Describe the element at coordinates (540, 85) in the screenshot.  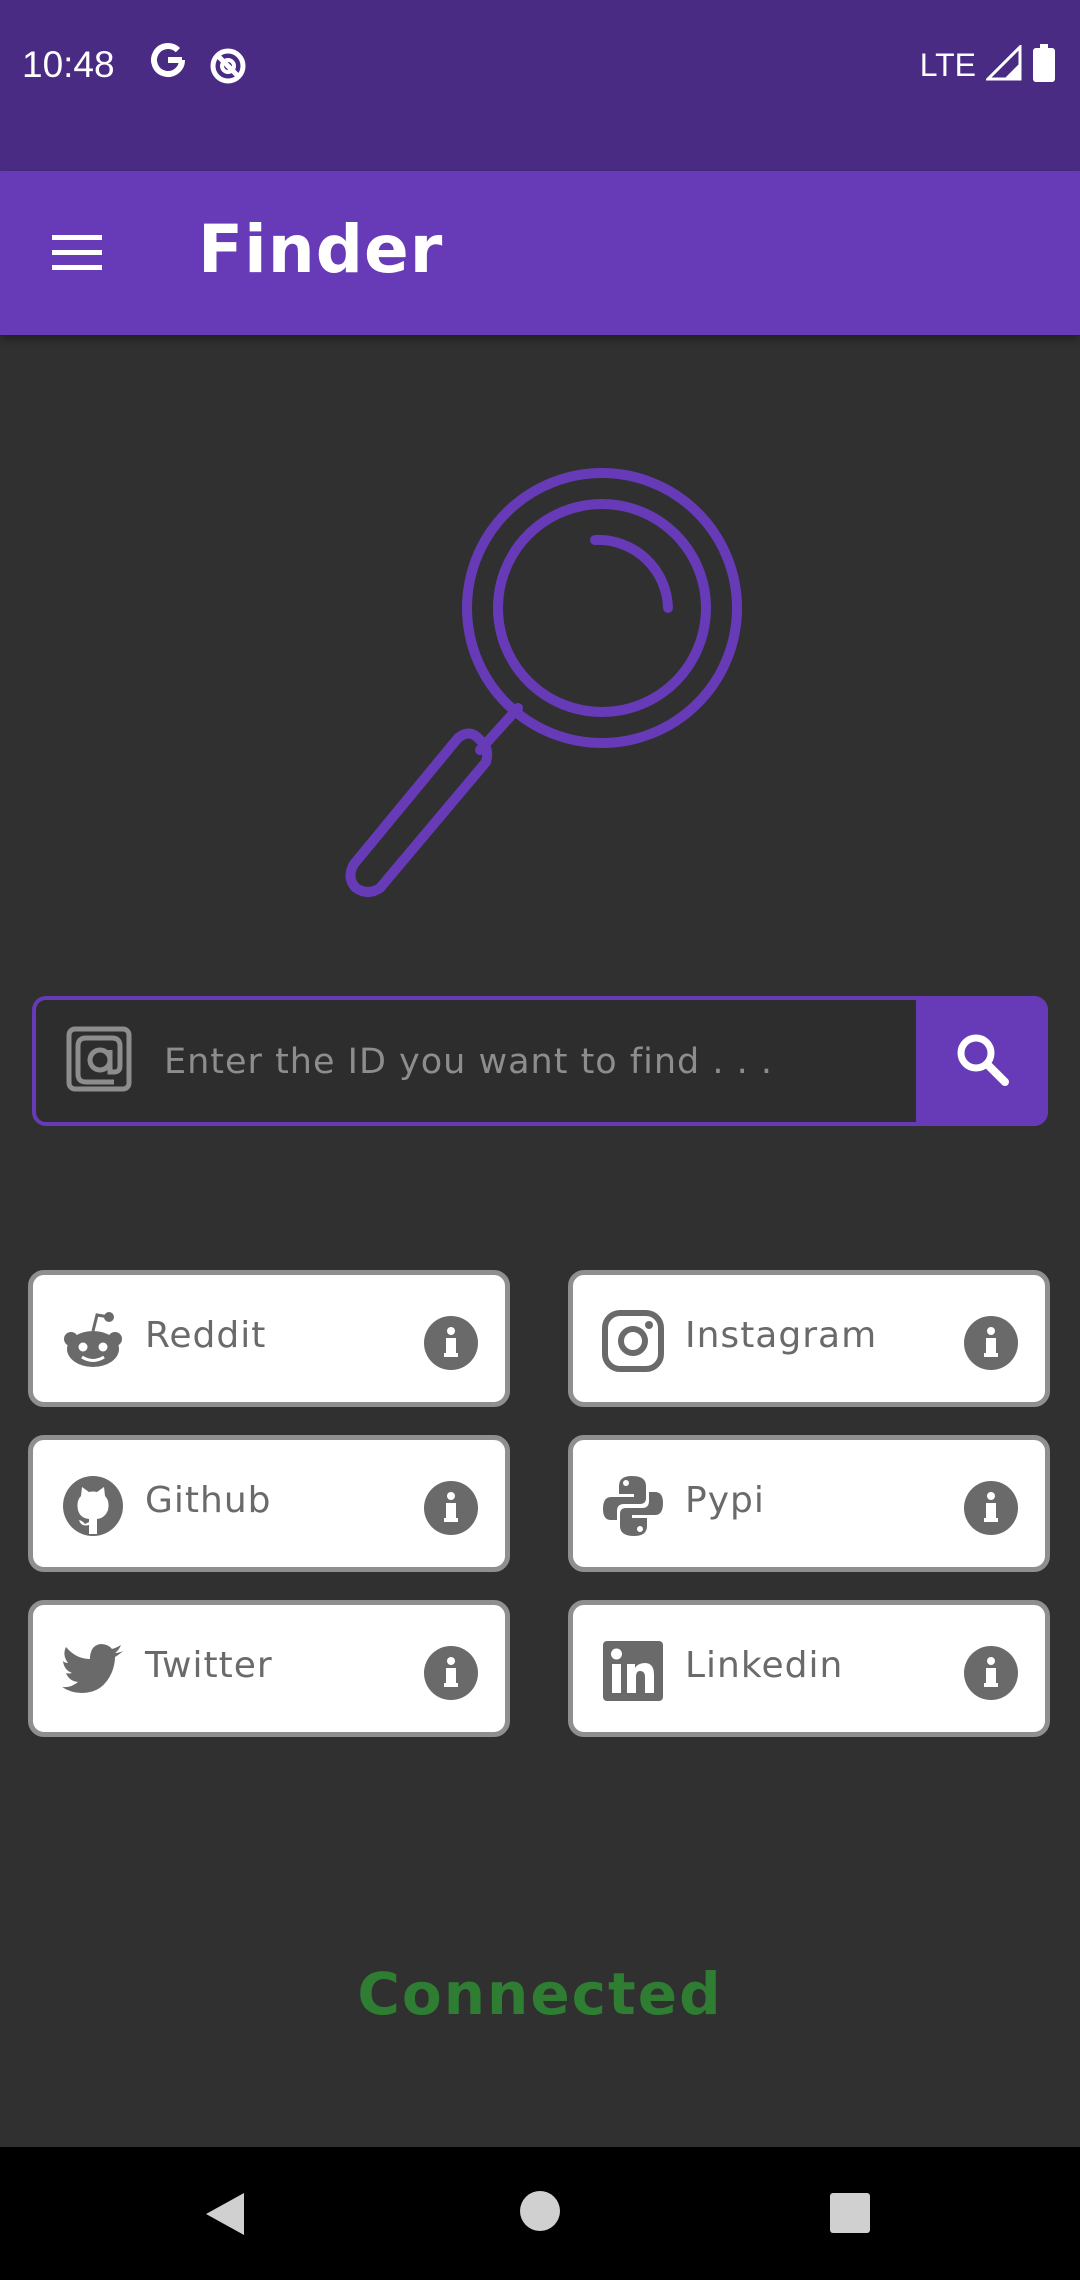
I see `status-bar: 10:48 LTE` at that location.